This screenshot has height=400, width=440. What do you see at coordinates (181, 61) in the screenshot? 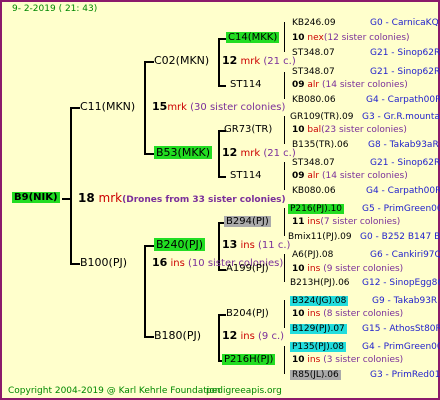
I see `gen2-node: C02(MKN)` at bounding box center [181, 61].